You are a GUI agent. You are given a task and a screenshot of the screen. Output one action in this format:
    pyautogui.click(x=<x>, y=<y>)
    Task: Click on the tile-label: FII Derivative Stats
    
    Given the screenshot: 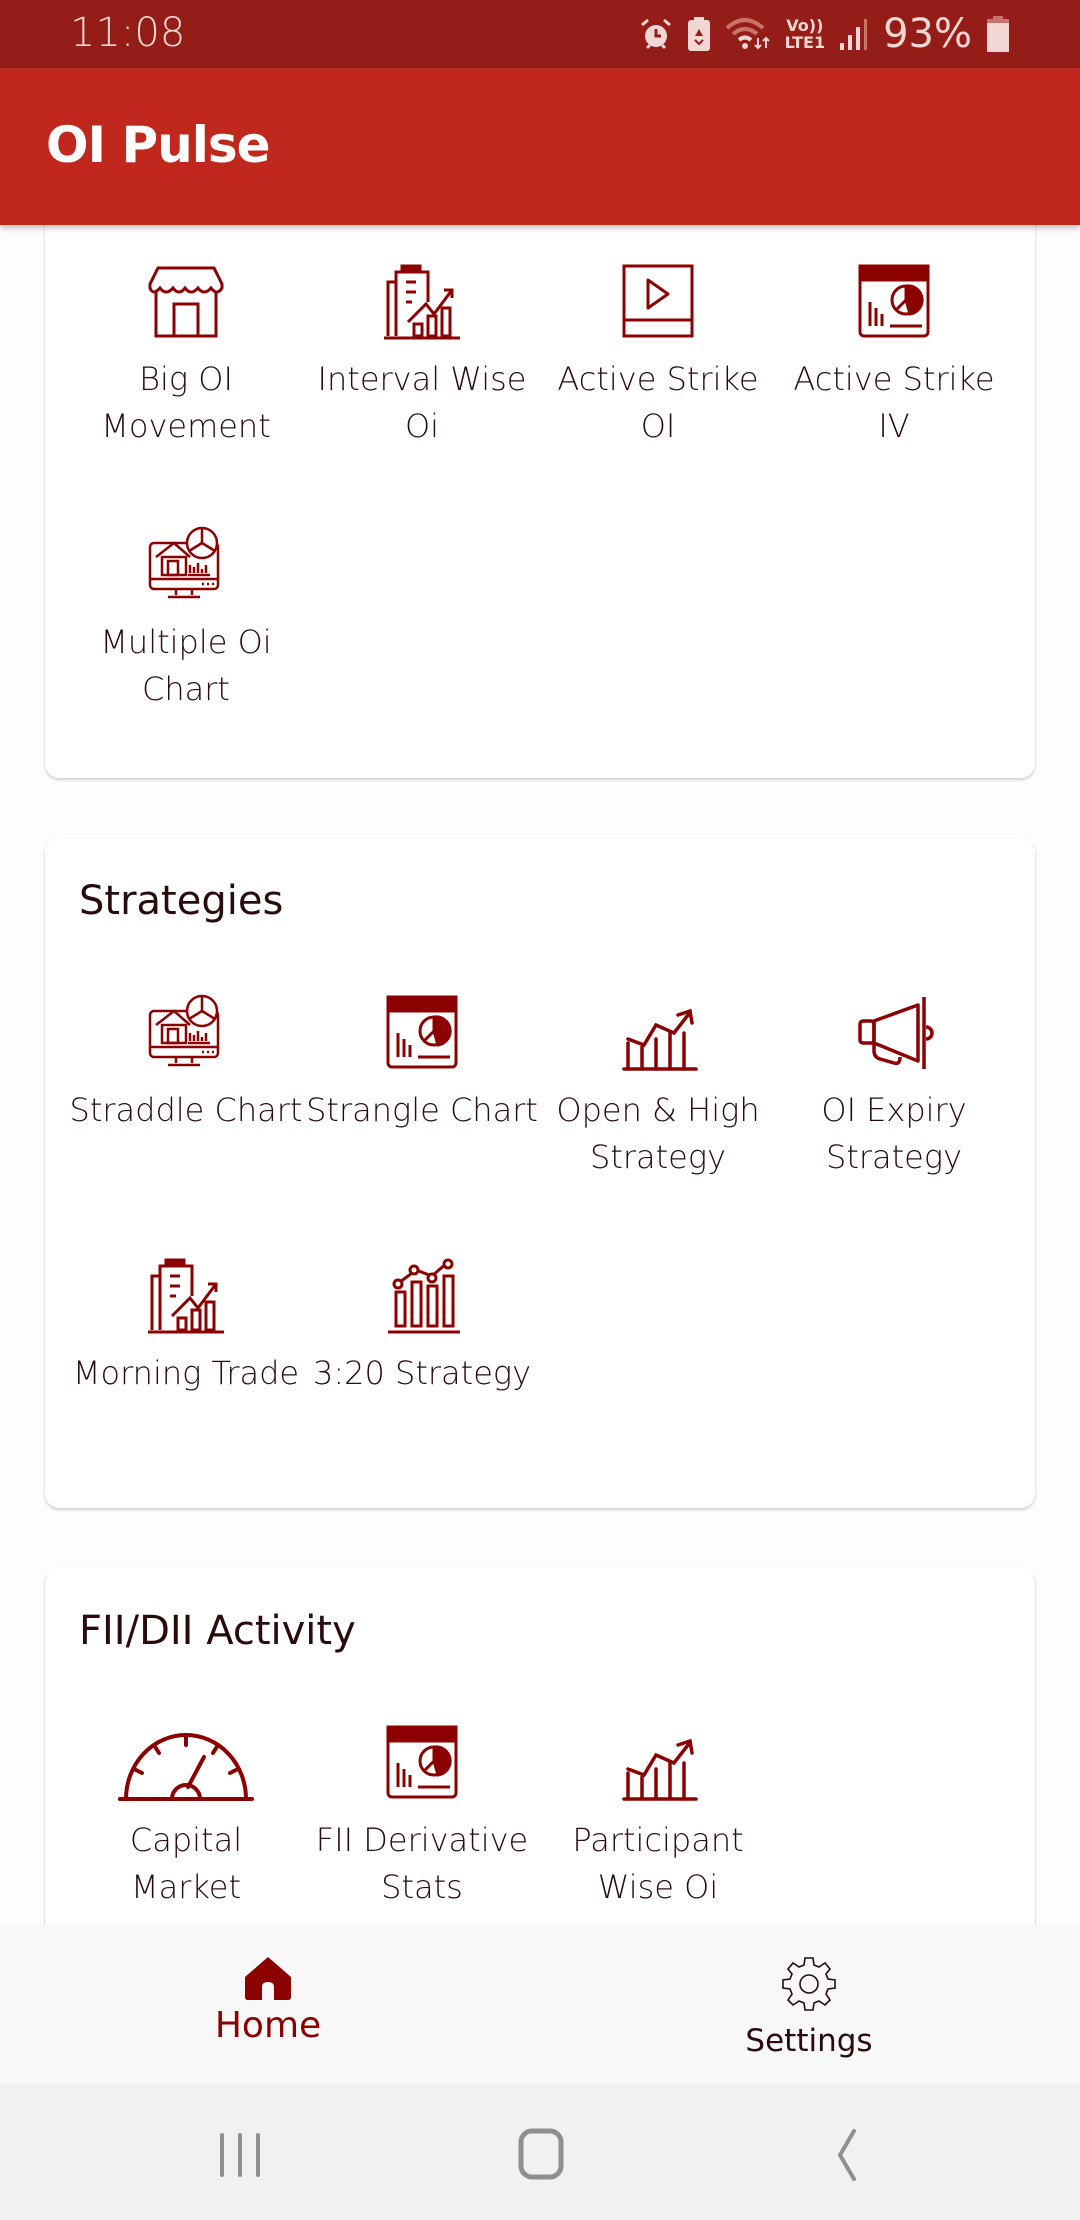 What is the action you would take?
    pyautogui.click(x=422, y=1863)
    